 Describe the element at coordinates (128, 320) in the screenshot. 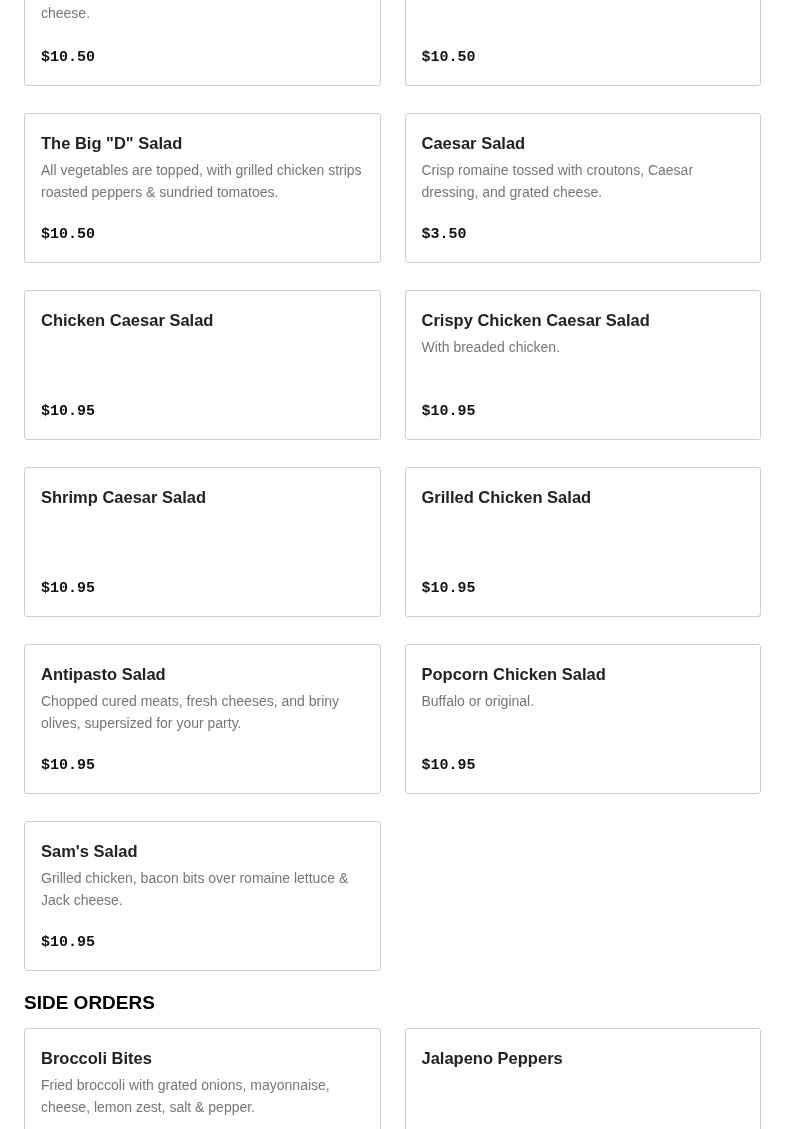

I see `item-name: Chicken Caesar Salad` at that location.